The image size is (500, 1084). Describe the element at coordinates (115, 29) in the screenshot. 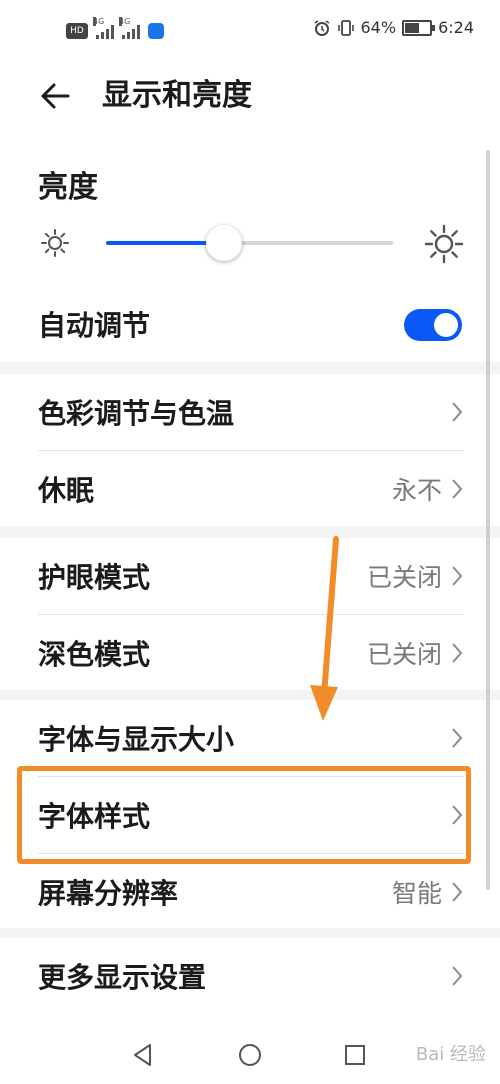

I see `status-left: HD 4G 4G` at that location.